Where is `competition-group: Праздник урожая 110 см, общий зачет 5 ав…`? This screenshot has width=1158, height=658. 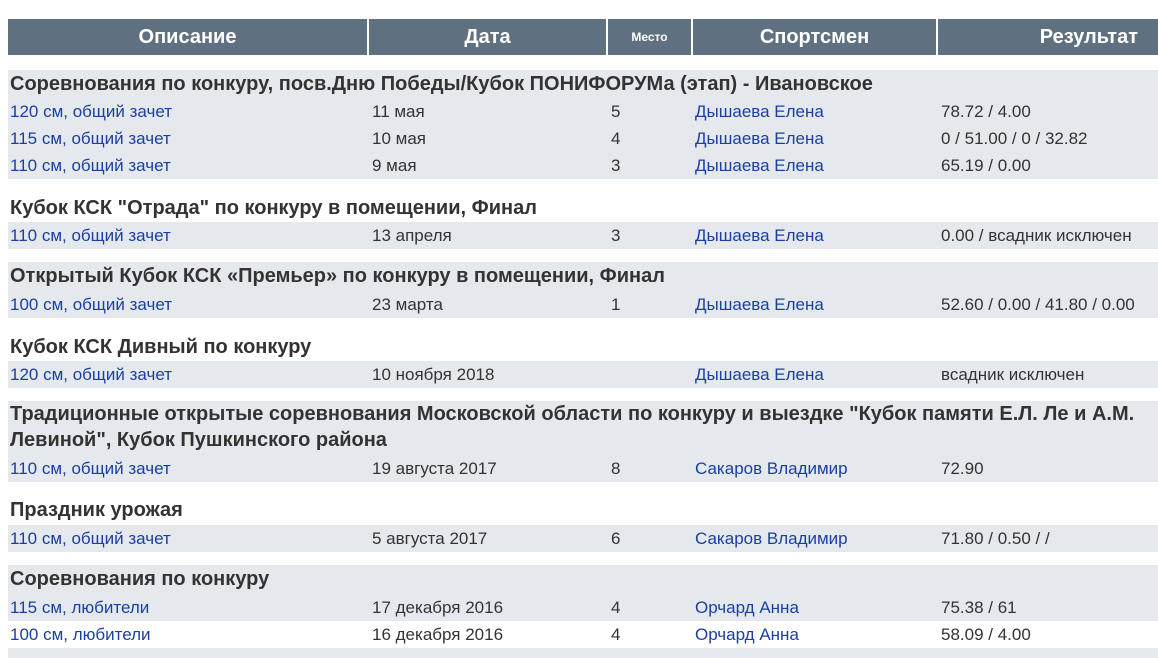
competition-group: Праздник урожая 110 см, общий зачет 5 ав… is located at coordinates (583, 524).